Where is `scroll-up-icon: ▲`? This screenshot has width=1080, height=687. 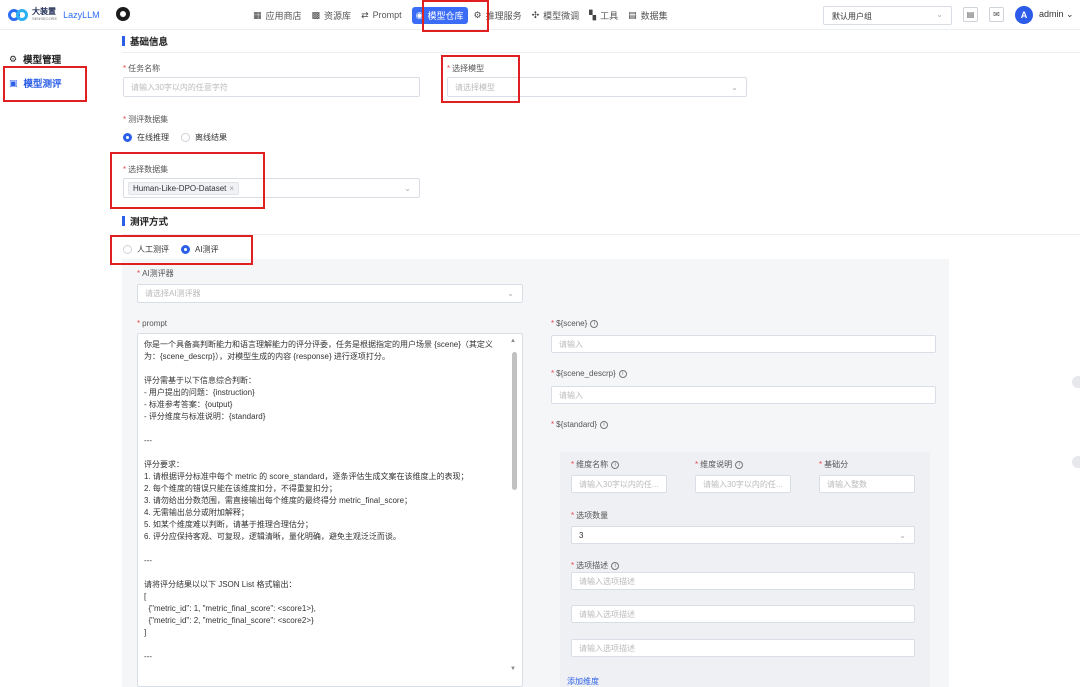 scroll-up-icon: ▲ is located at coordinates (513, 341).